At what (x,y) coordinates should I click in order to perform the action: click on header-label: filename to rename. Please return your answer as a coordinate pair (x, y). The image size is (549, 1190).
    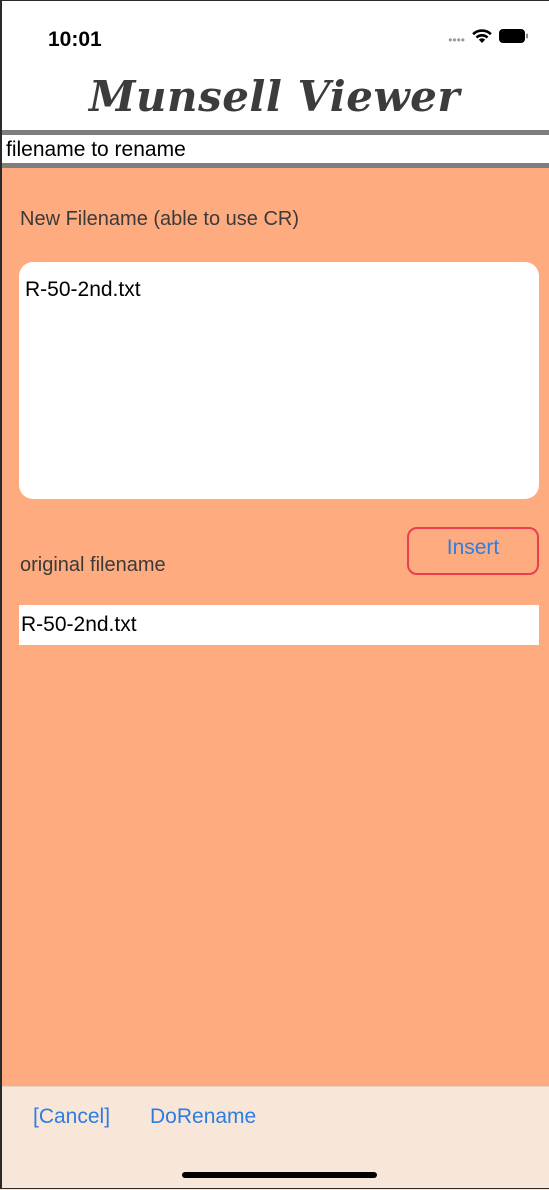
    Looking at the image, I should click on (96, 149).